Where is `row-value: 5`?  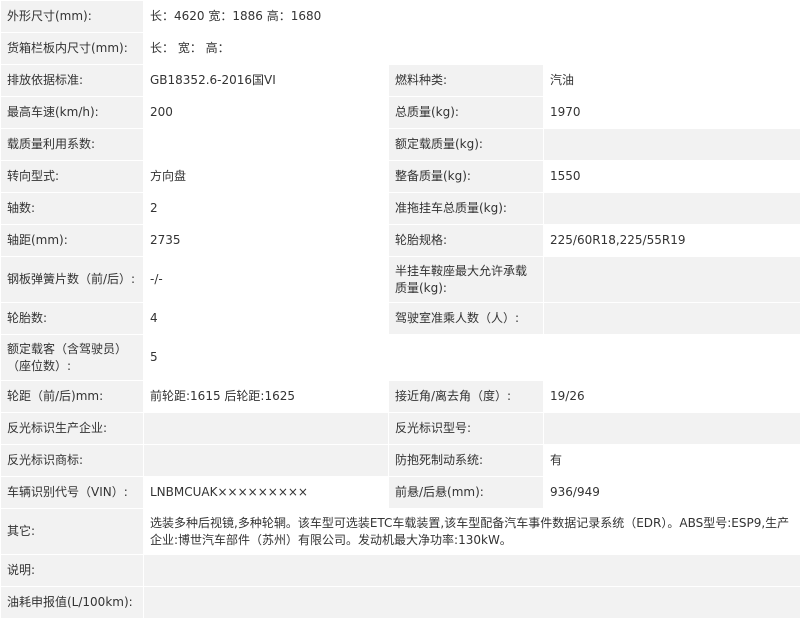 row-value: 5 is located at coordinates (472, 358).